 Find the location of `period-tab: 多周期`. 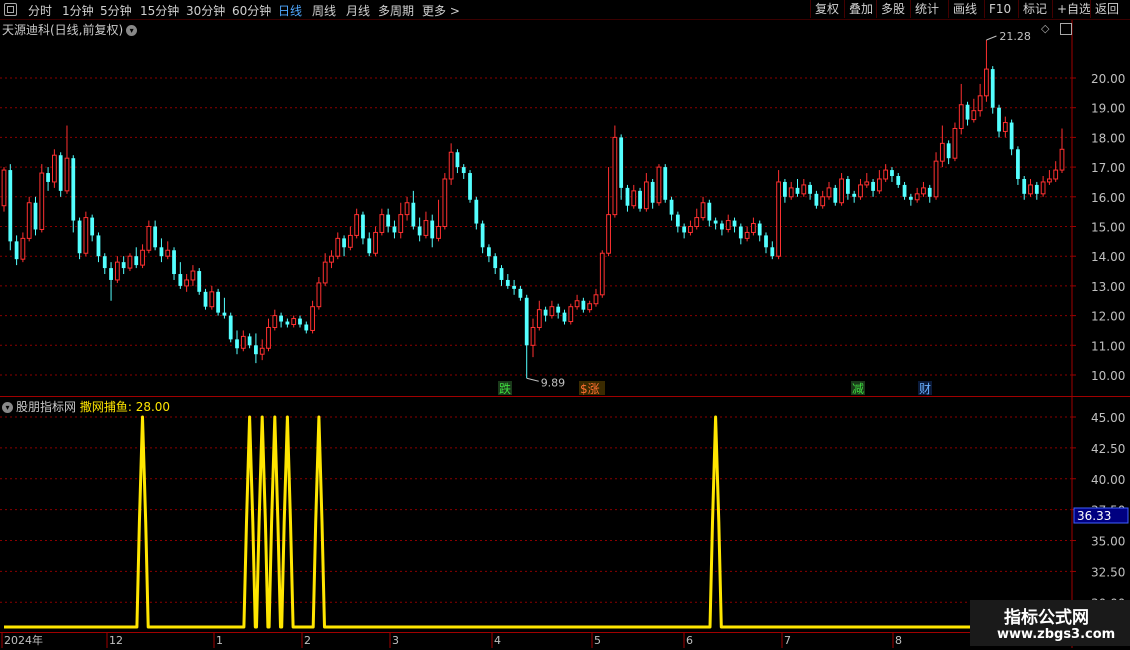

period-tab: 多周期 is located at coordinates (396, 10).